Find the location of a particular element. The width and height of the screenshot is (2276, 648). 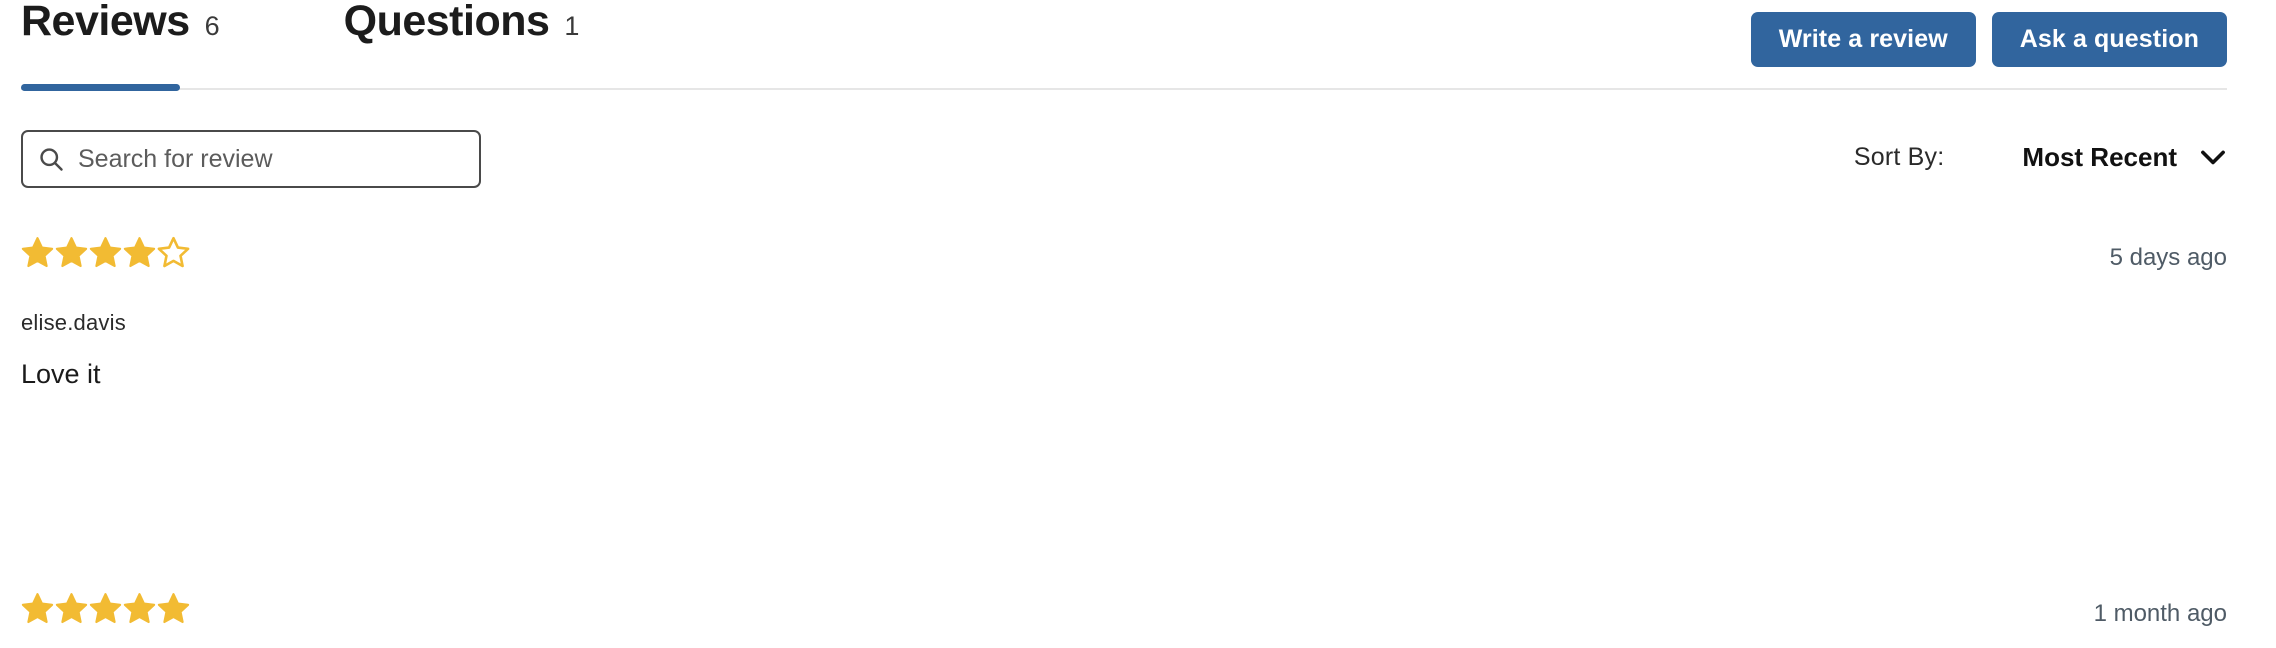

review-header: 1 month ago is located at coordinates (1138, 620).